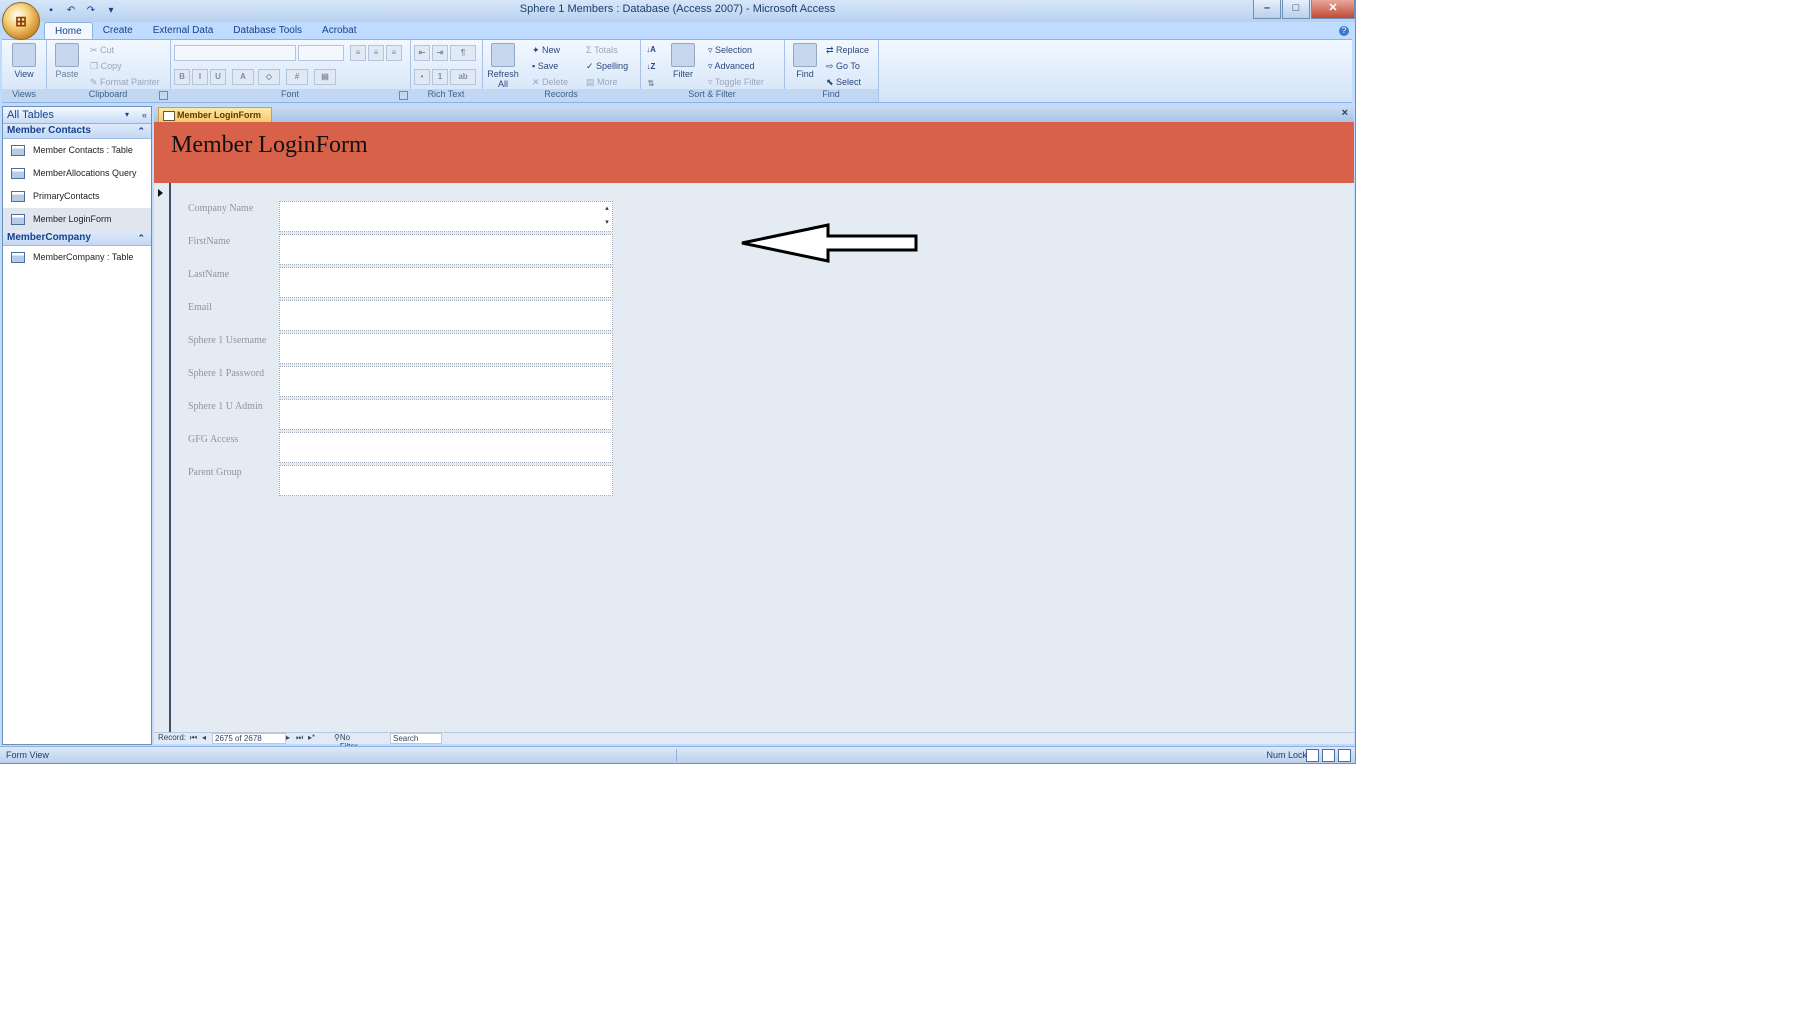  I want to click on tab-database-tools: Database Tools, so click(267, 31).